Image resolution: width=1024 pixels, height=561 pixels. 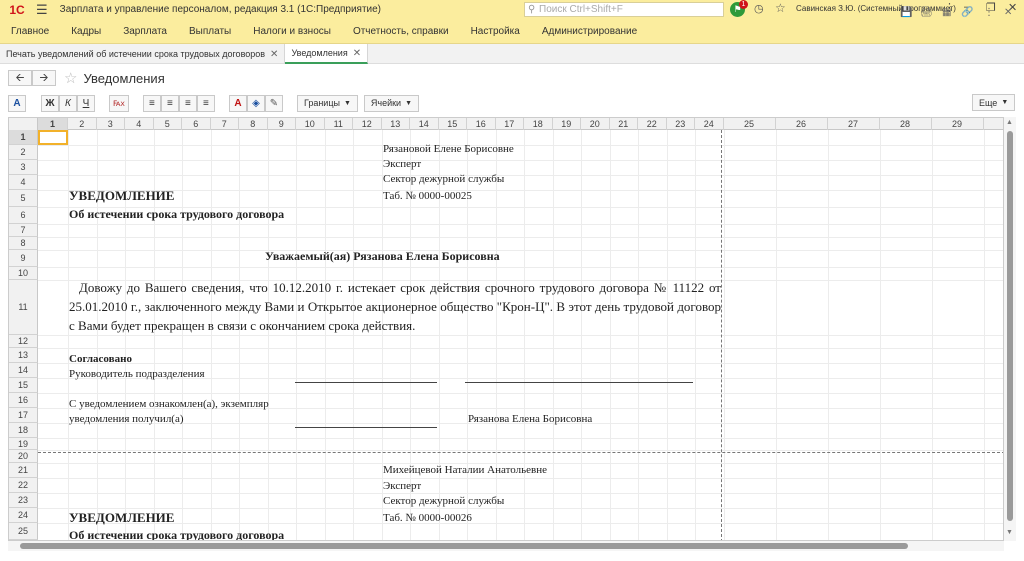 What do you see at coordinates (23, 355) in the screenshot?
I see `row-header-cell: 13` at bounding box center [23, 355].